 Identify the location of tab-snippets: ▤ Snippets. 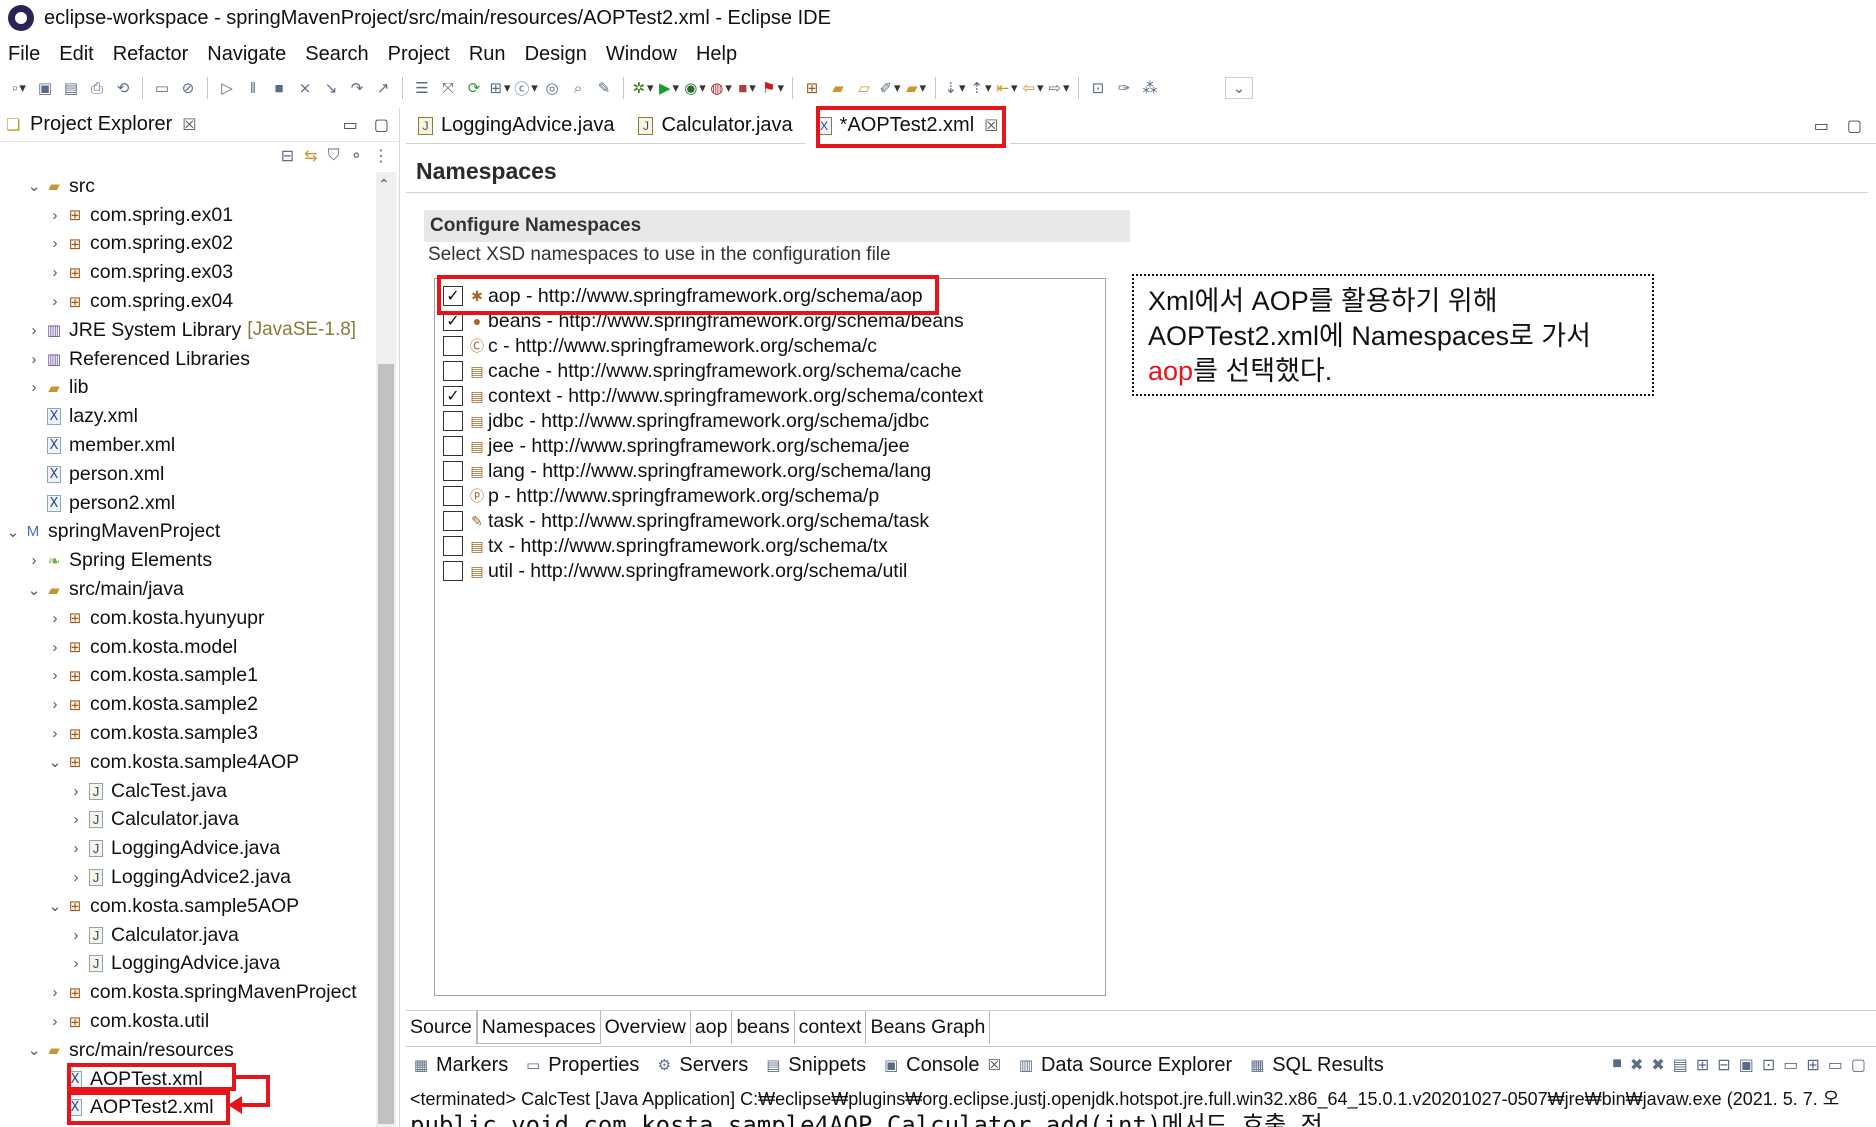
(815, 1065).